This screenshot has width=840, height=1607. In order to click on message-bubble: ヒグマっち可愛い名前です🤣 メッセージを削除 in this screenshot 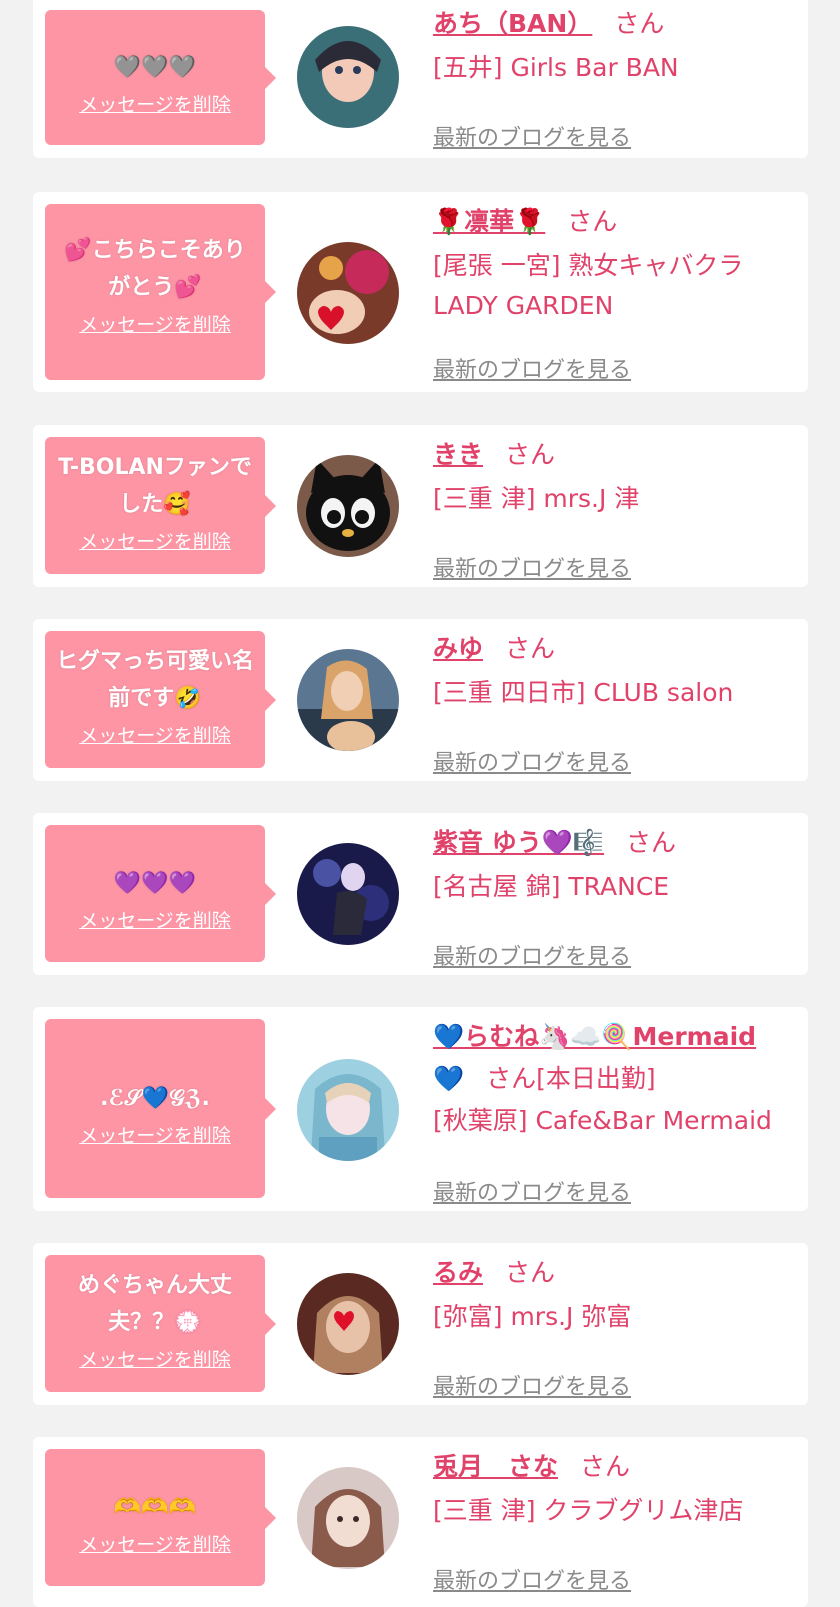, I will do `click(160, 699)`.